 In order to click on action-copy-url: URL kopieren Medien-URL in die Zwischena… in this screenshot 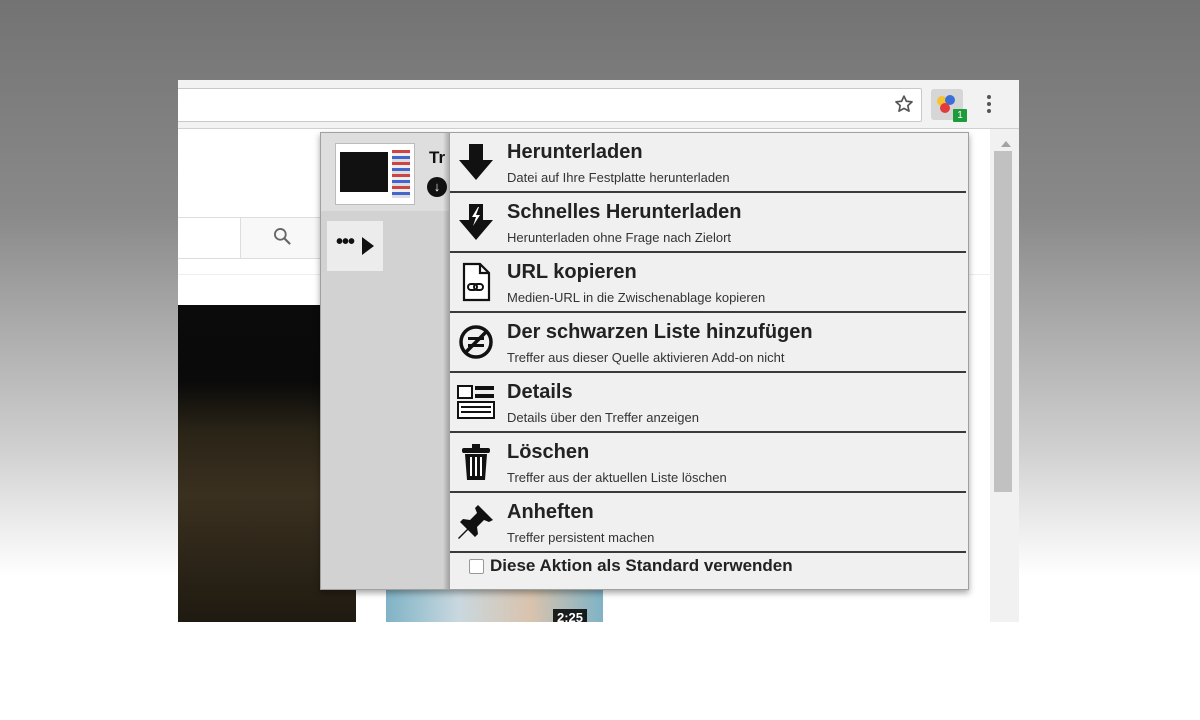, I will do `click(708, 283)`.